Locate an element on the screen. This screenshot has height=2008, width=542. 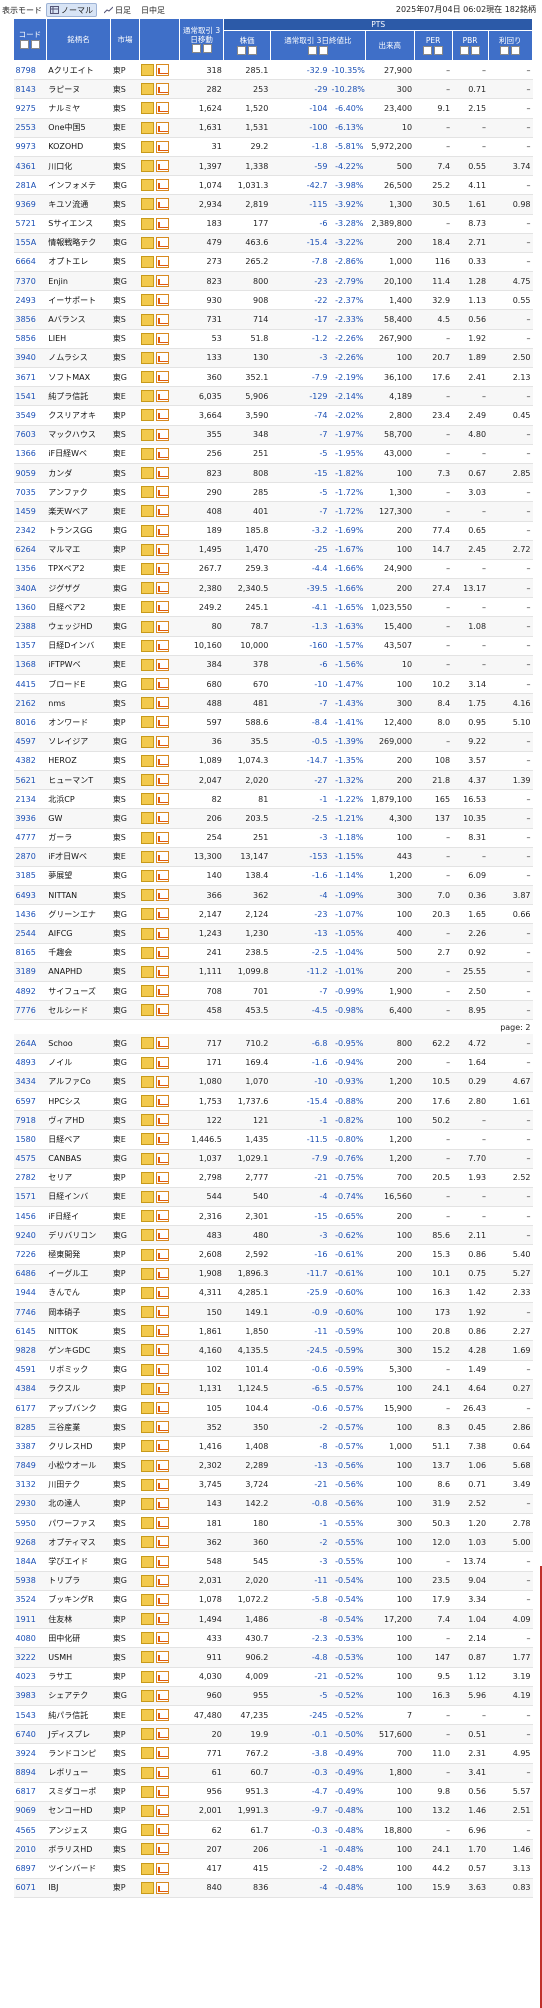
stock-name: ジグザグ is located at coordinates (78, 588).